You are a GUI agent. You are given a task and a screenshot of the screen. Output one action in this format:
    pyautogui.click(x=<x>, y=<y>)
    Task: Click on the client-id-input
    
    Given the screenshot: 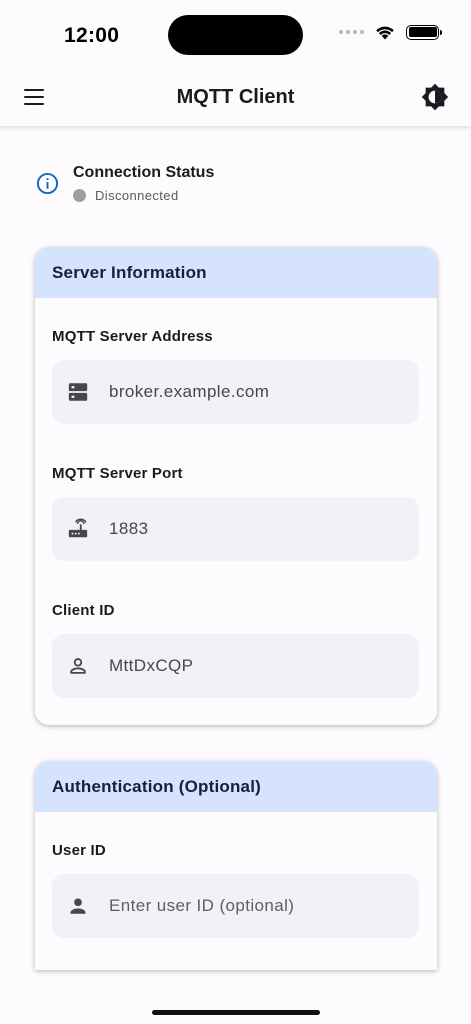 What is the action you would take?
    pyautogui.click(x=259, y=666)
    